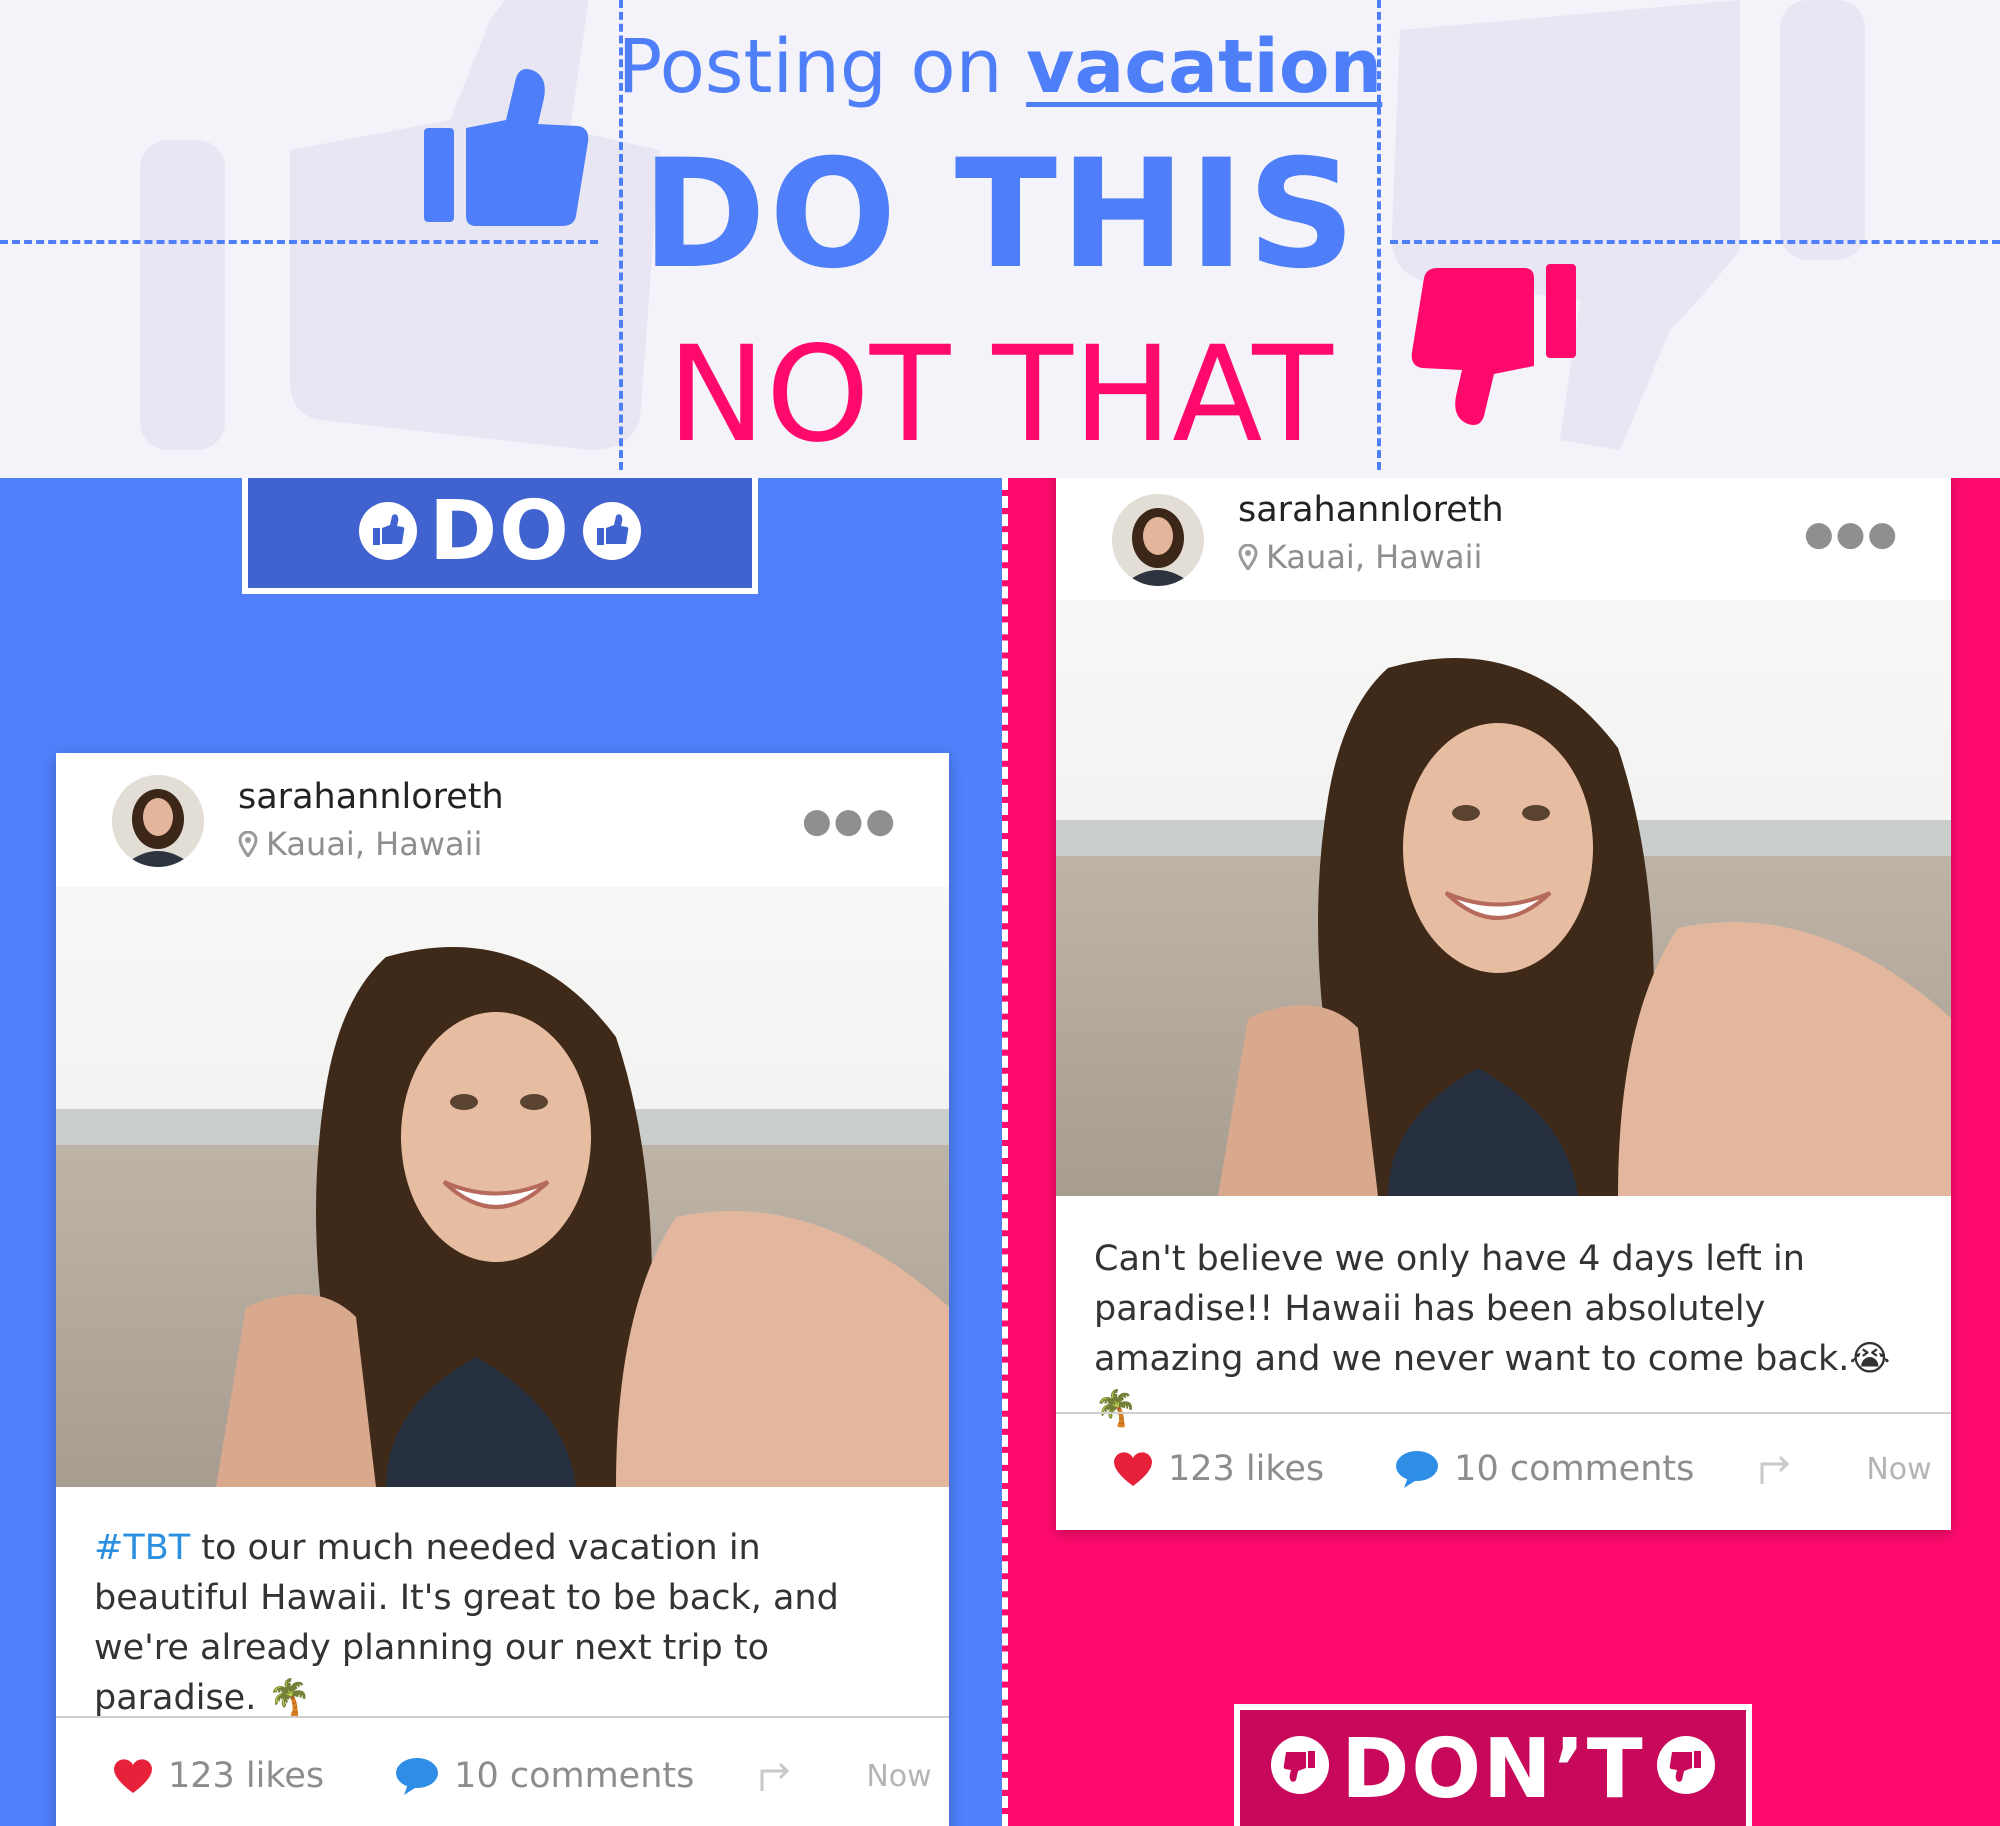 The width and height of the screenshot is (2000, 1826). Describe the element at coordinates (502, 1717) in the screenshot. I see `divider` at that location.